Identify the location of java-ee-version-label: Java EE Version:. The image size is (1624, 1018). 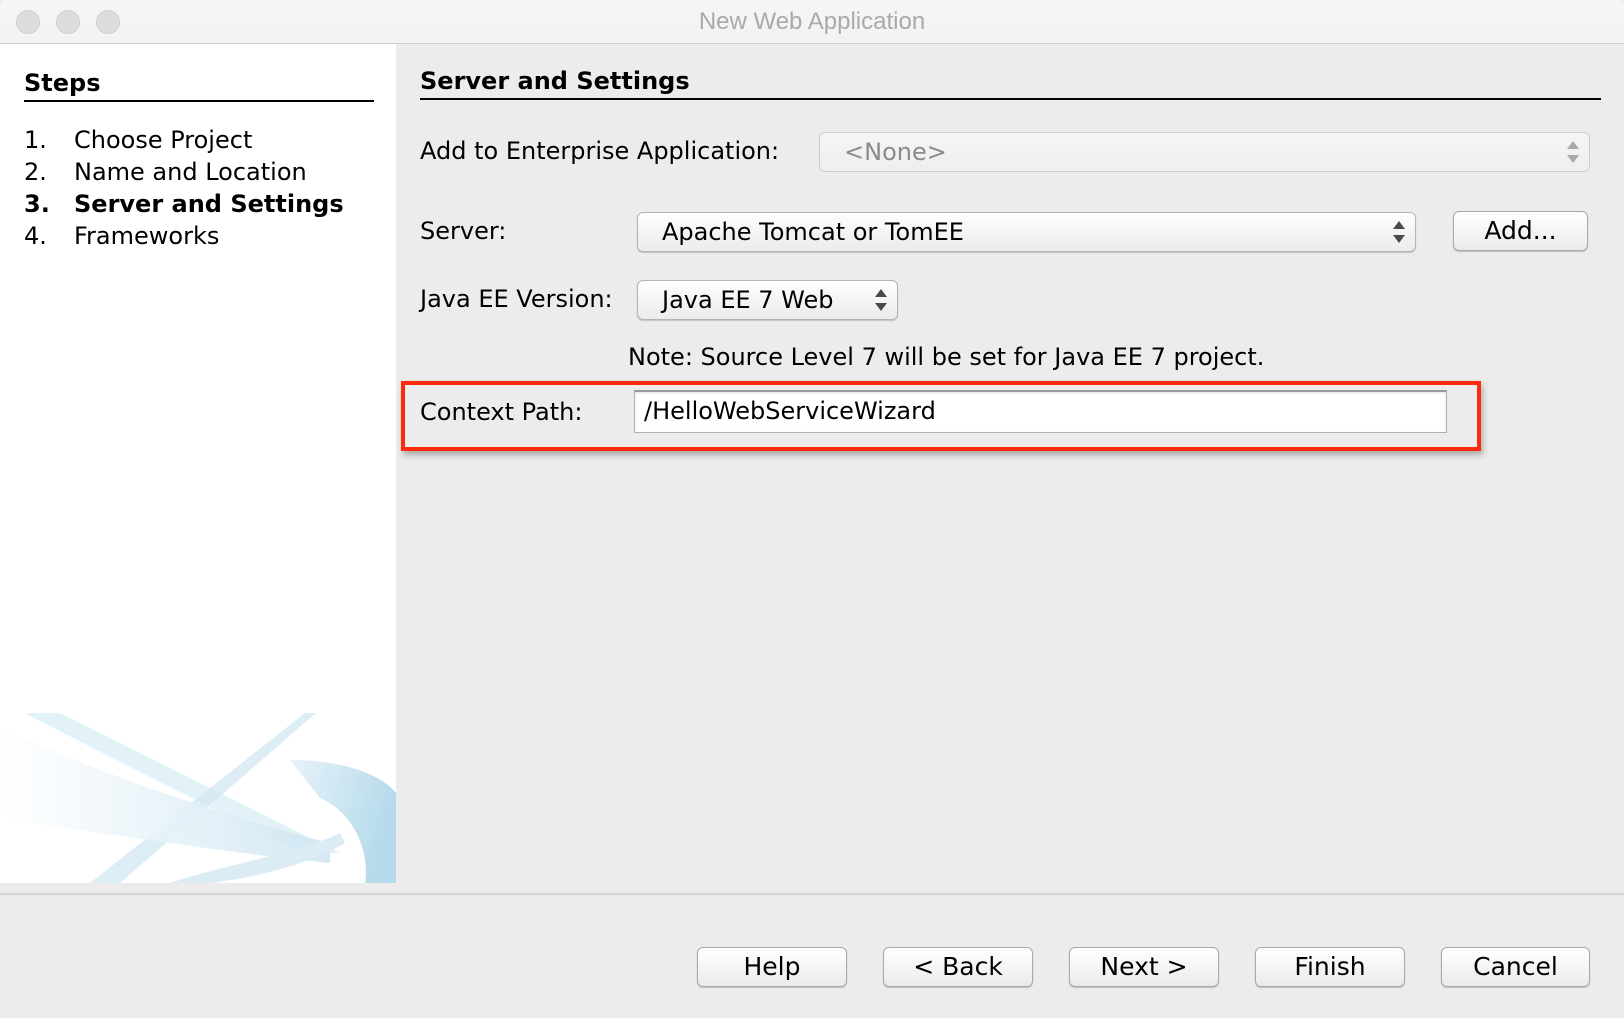
(516, 299).